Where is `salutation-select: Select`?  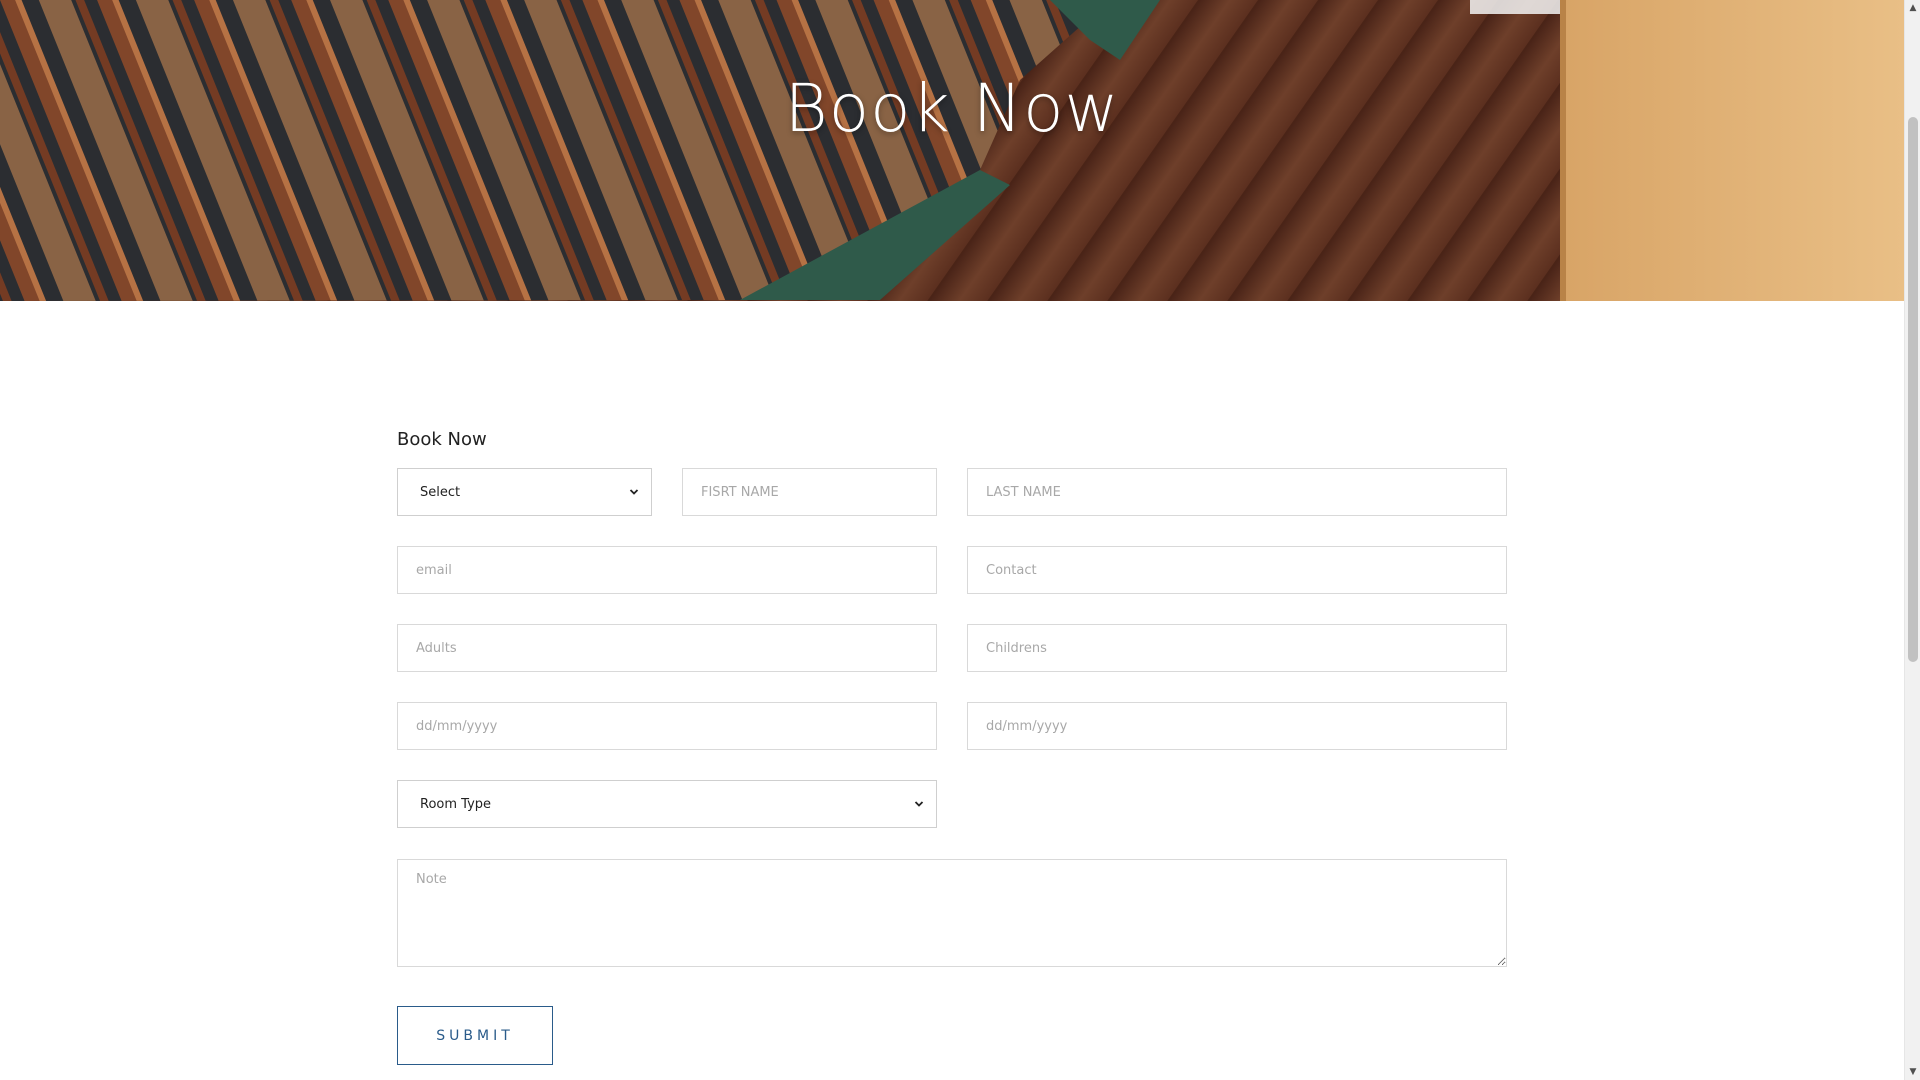 salutation-select: Select is located at coordinates (524, 492).